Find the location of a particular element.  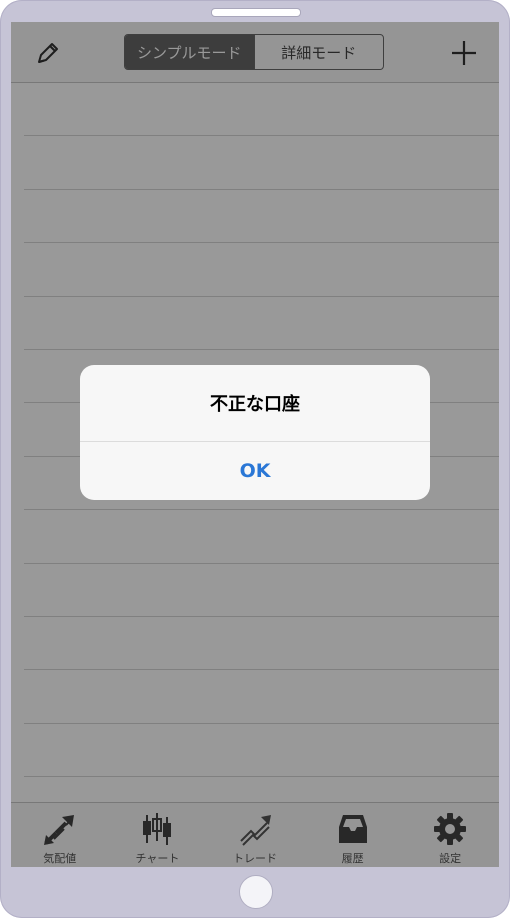

home-button is located at coordinates (256, 892).